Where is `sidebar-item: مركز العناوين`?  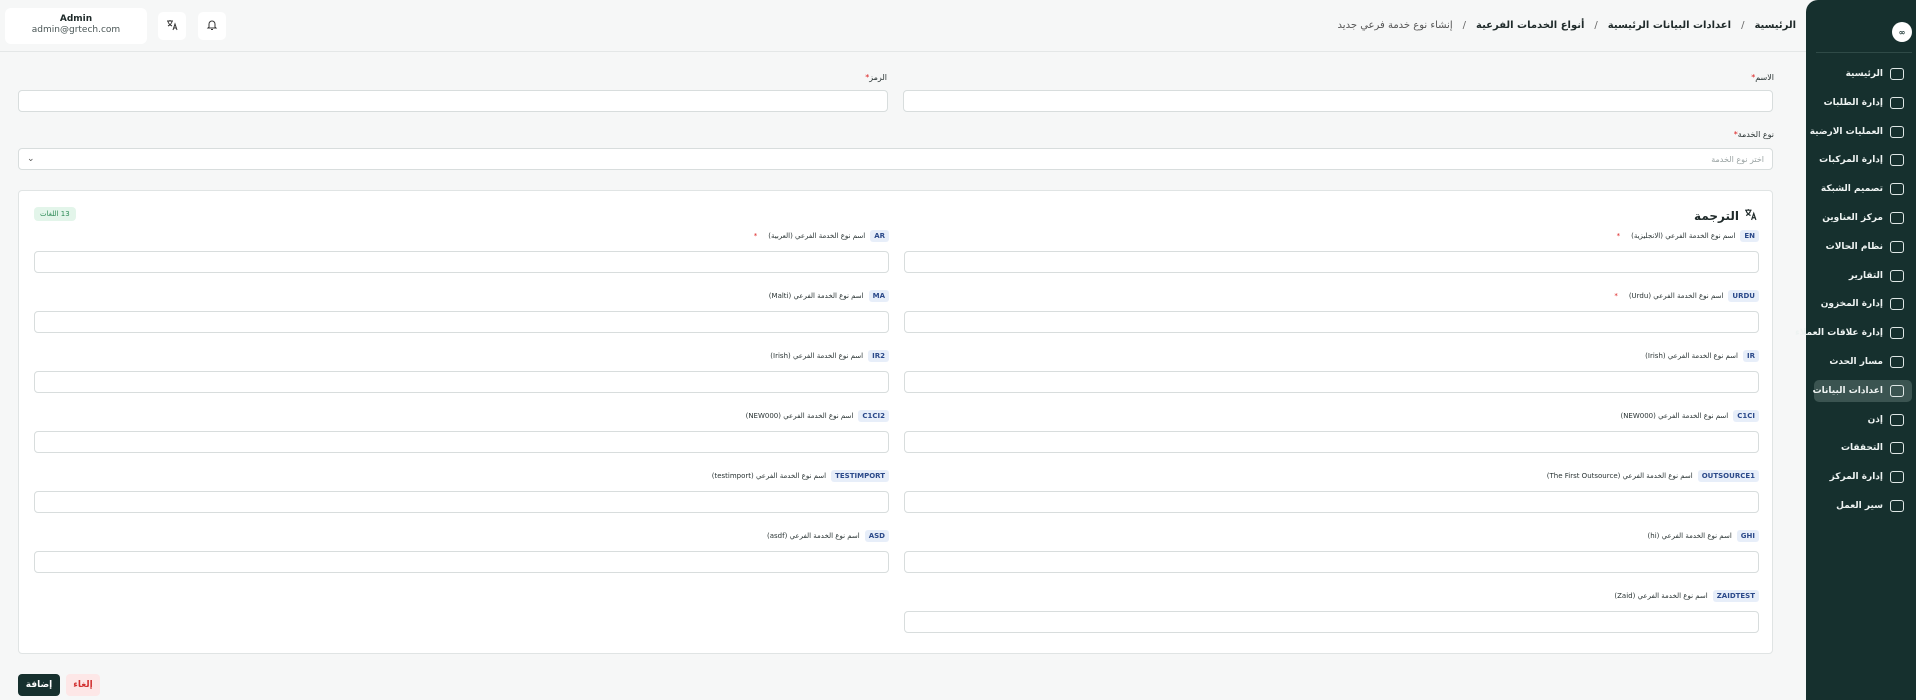 sidebar-item: مركز العناوين is located at coordinates (1863, 218).